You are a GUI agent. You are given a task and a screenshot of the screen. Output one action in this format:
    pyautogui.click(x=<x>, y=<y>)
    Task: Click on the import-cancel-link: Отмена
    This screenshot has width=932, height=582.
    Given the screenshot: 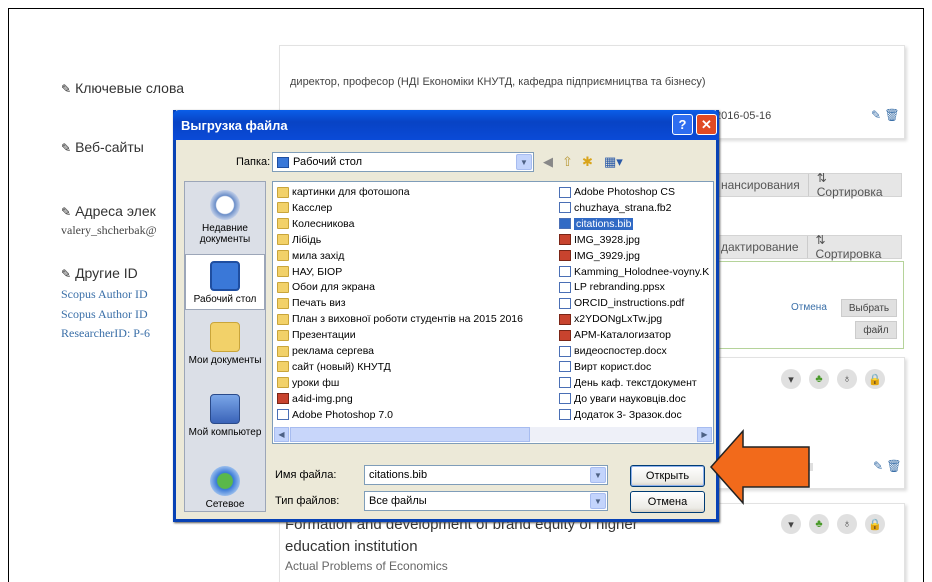 What is the action you would take?
    pyautogui.click(x=809, y=307)
    